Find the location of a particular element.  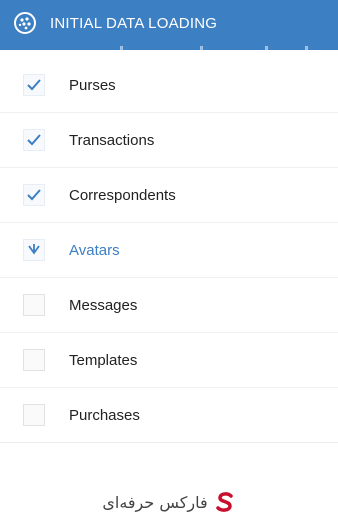

webmoney-globe-icon is located at coordinates (25, 23).